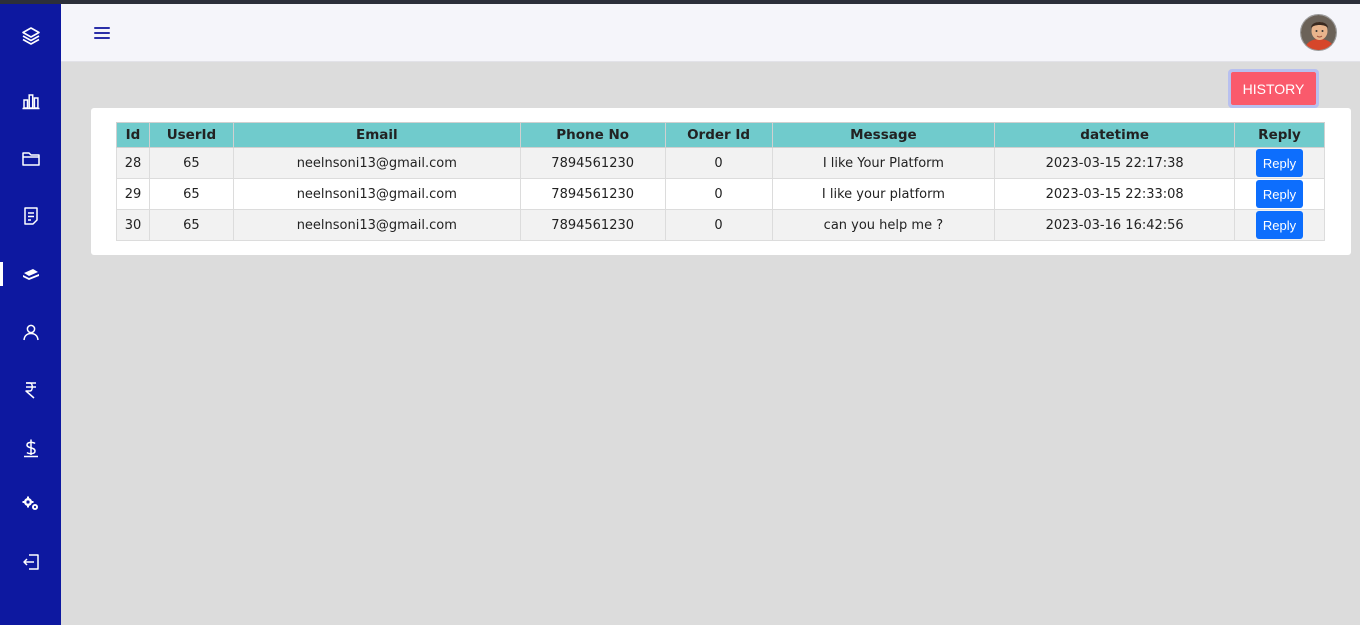 The width and height of the screenshot is (1360, 625). I want to click on bar-chart-icon, so click(30, 102).